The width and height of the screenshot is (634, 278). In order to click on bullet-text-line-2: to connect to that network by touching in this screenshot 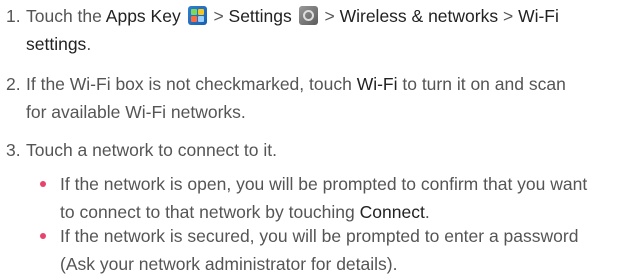, I will do `click(210, 212)`.